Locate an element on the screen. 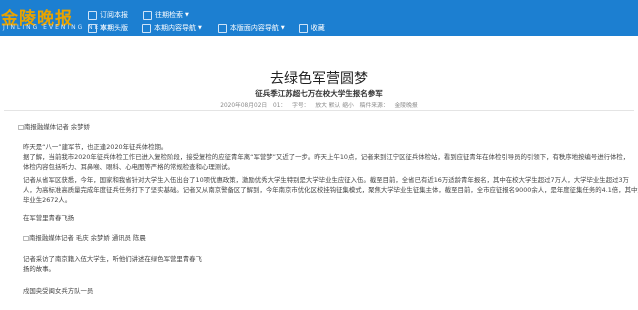  nav-issue-contents: 本期内容导航 ▼ is located at coordinates (172, 28).